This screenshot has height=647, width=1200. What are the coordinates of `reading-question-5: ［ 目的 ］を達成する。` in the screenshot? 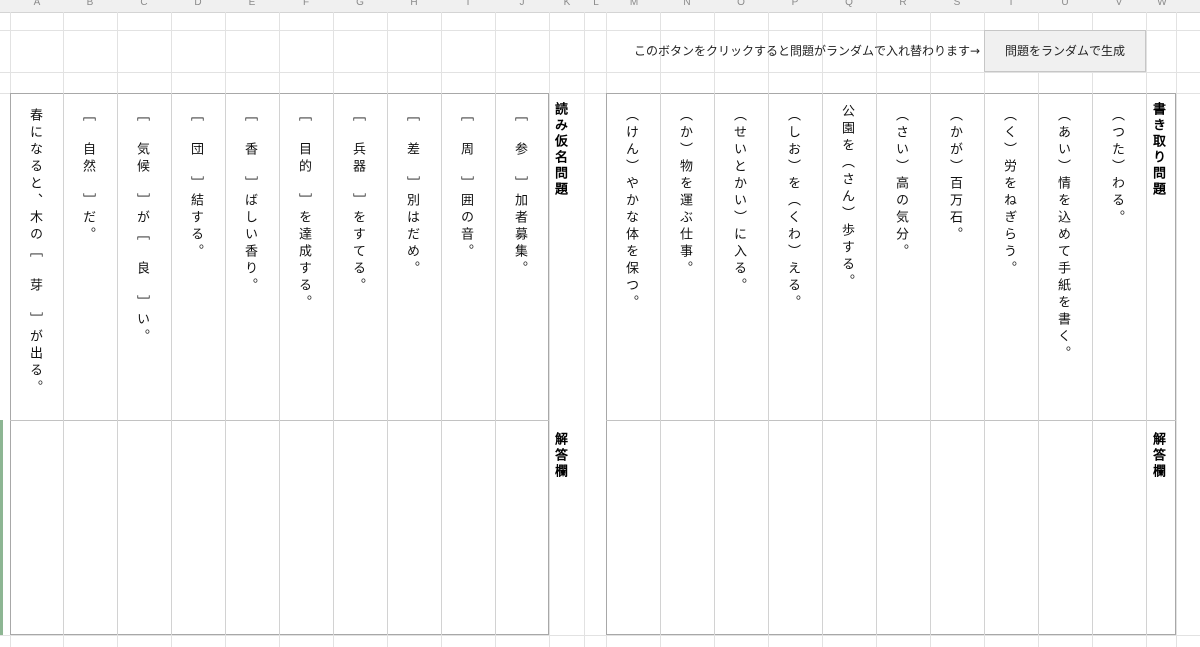 It's located at (303, 210).